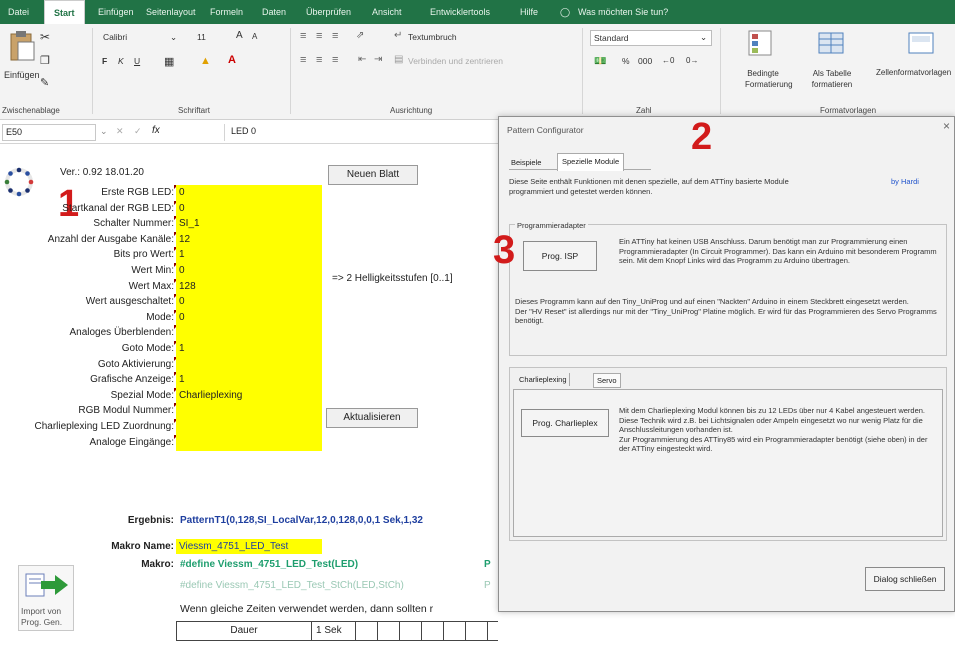 The width and height of the screenshot is (955, 646). What do you see at coordinates (387, 12) in the screenshot?
I see `tab-ansicht: Ansicht` at bounding box center [387, 12].